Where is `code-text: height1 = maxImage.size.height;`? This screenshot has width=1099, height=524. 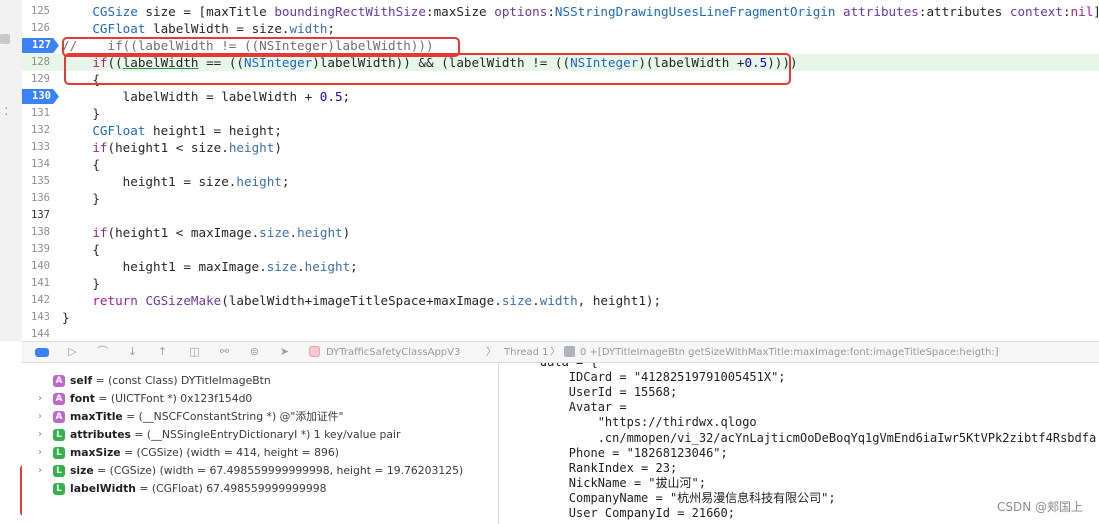
code-text: height1 = maxImage.size.height; is located at coordinates (210, 266).